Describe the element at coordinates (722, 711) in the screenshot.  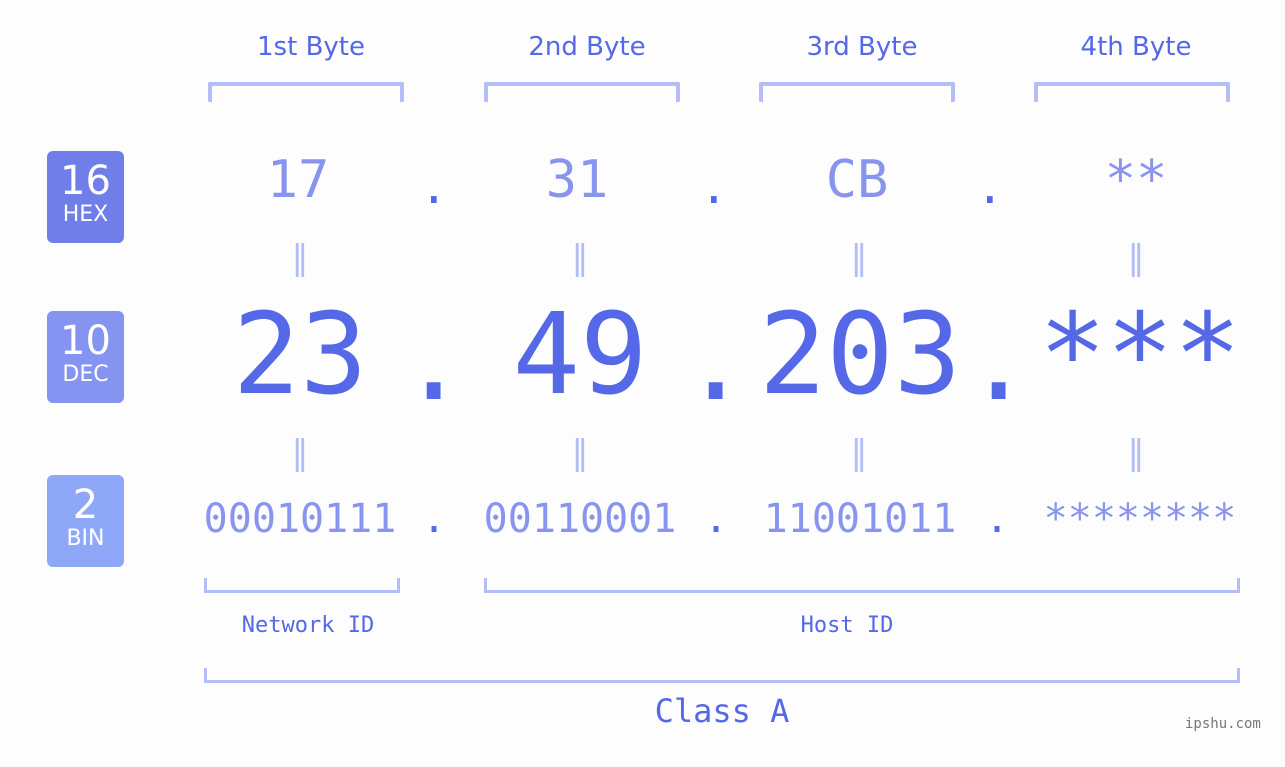
I see `class-label: Class A` at that location.